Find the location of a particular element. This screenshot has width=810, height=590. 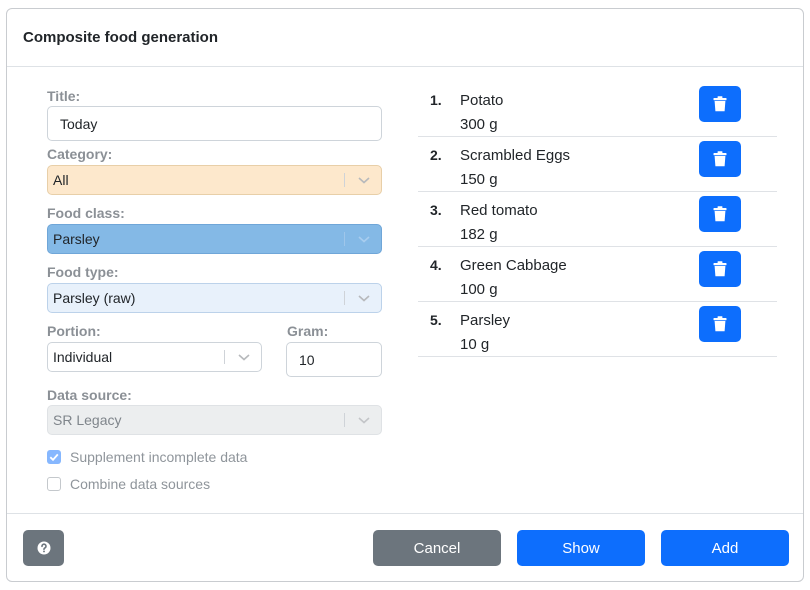

cancel-button: Cancel is located at coordinates (437, 548).